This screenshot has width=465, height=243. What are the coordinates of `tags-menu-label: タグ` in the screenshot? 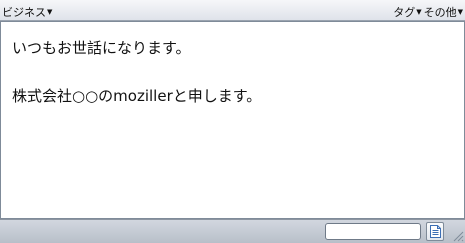 It's located at (404, 12).